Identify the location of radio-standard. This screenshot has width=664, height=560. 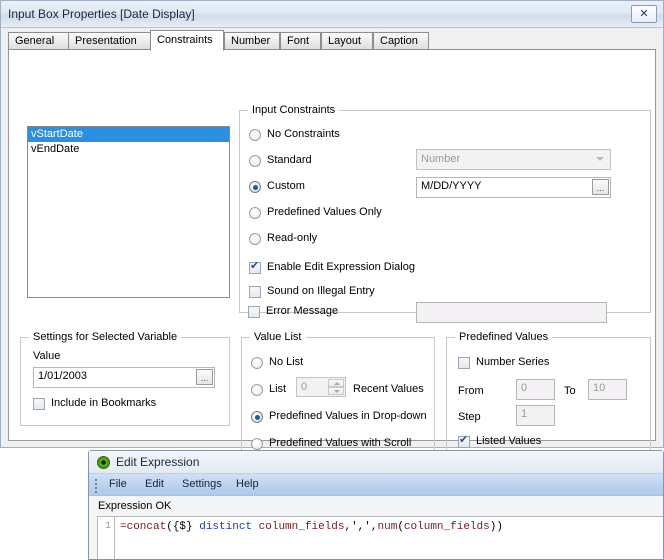
(255, 161).